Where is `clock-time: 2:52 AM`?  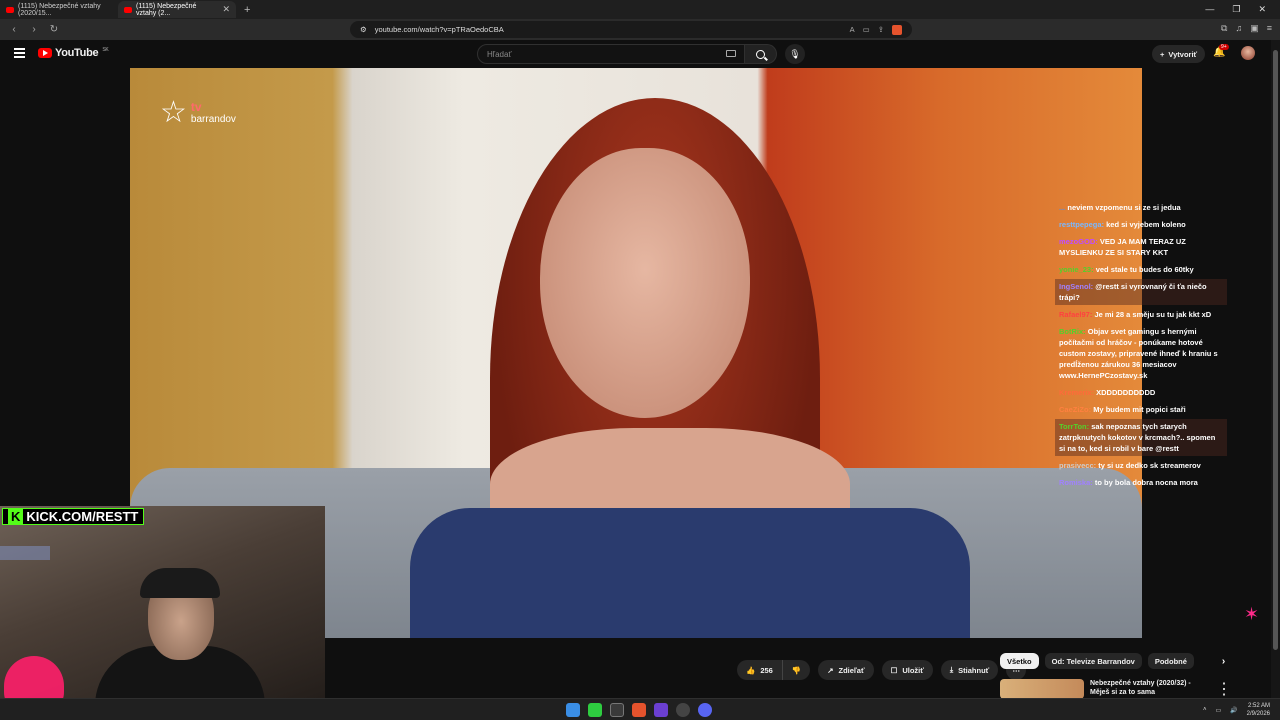
clock-time: 2:52 AM is located at coordinates (1258, 706).